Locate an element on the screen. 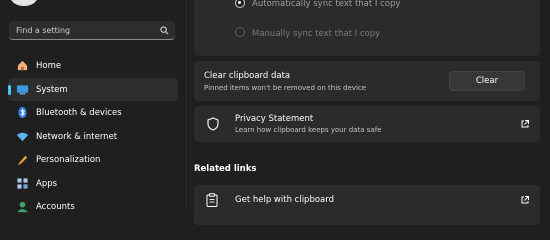 This screenshot has height=240, width=550. manual-sync-radio is located at coordinates (240, 32).